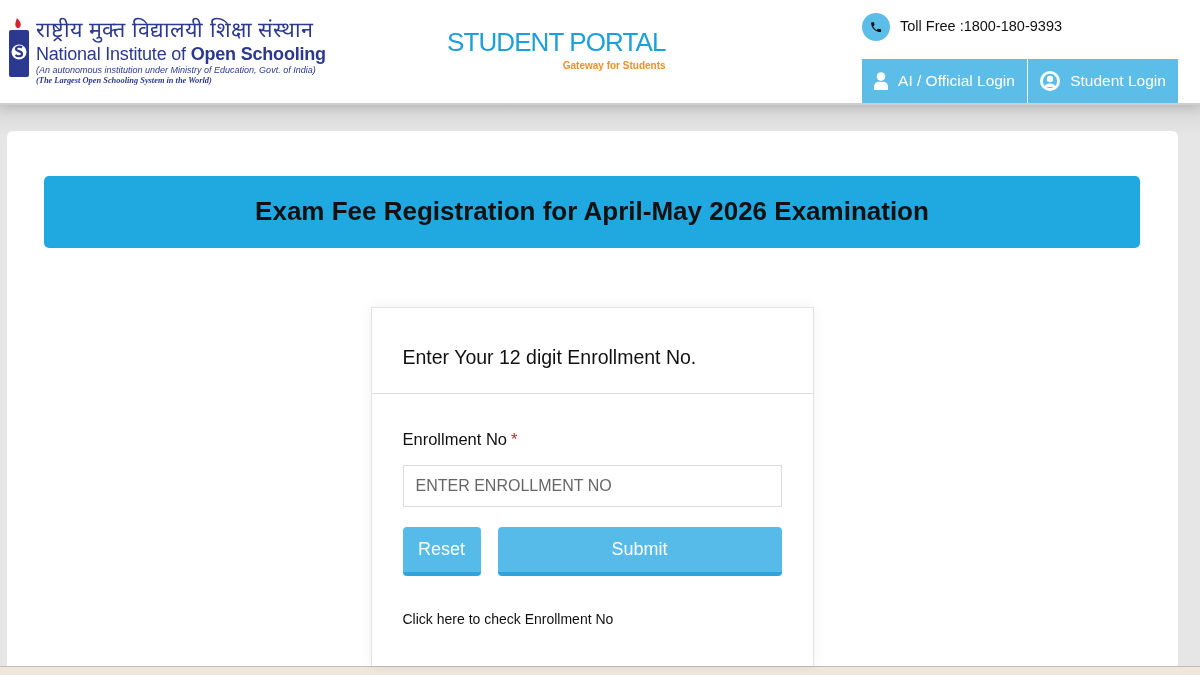  I want to click on enrollment-input: ENTER ENROLLMENT NO, so click(592, 486).